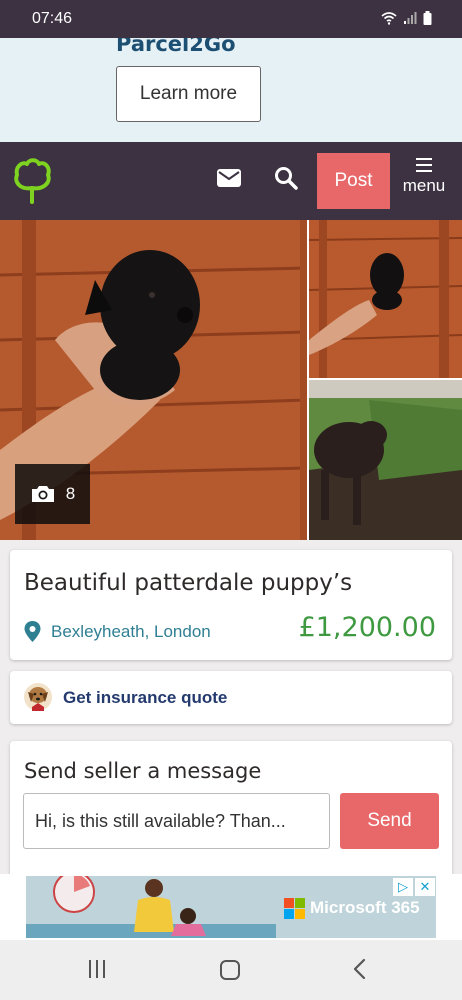  I want to click on learn-more-button: Learn more, so click(188, 94).